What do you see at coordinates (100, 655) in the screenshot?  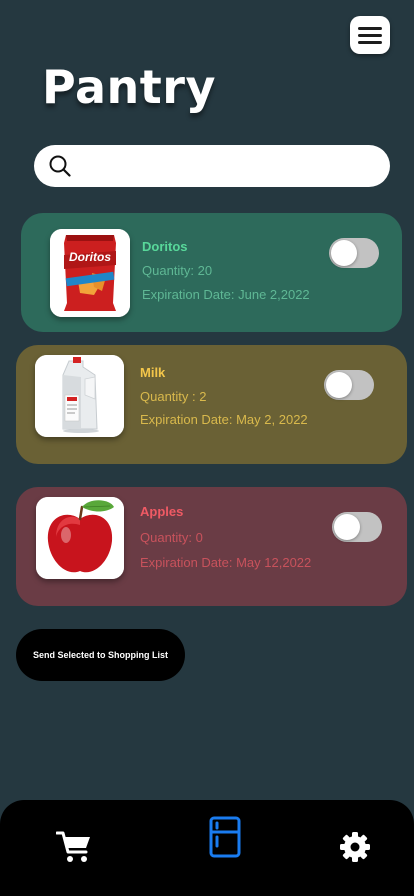 I see `send-to-shopping-list-button: Send Selected to Shopping List` at bounding box center [100, 655].